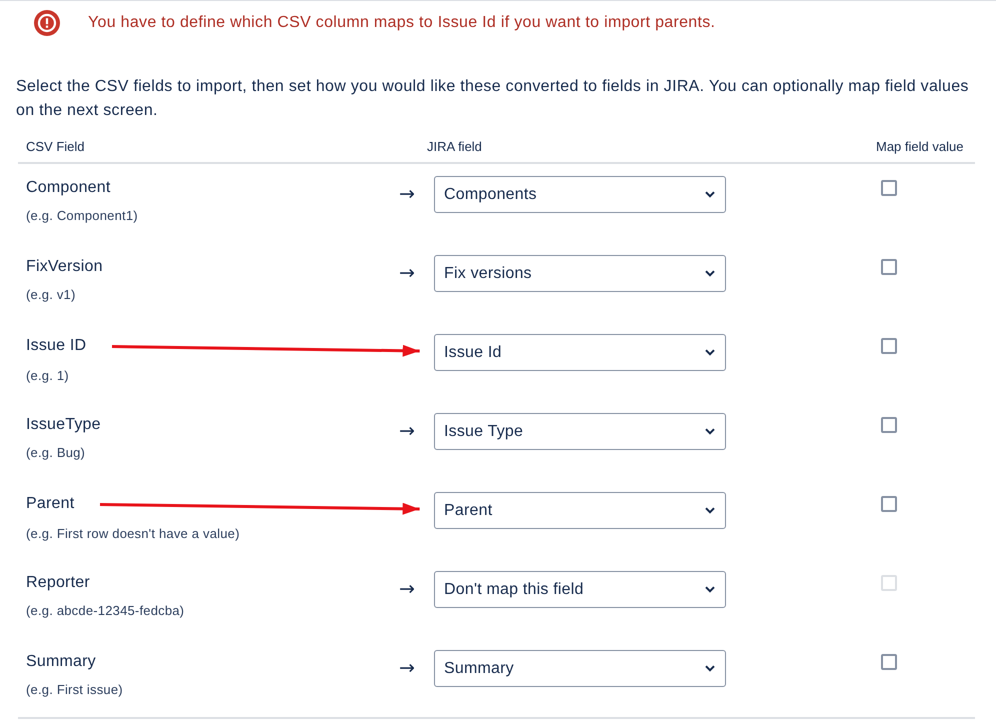 This screenshot has height=720, width=996. Describe the element at coordinates (580, 273) in the screenshot. I see `jira-field-select: Fix versions` at that location.